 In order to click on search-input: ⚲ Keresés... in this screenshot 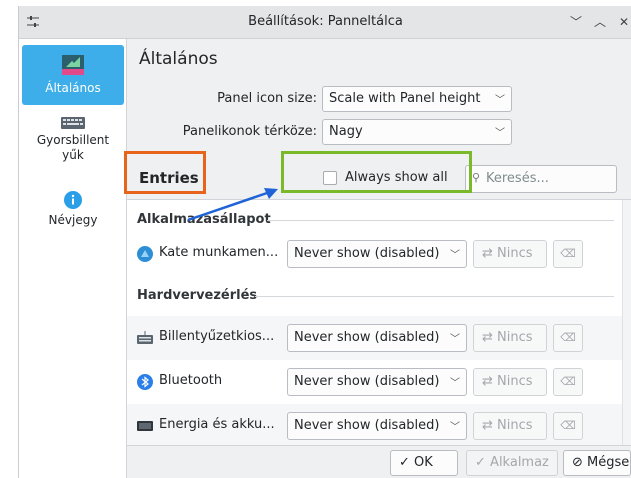, I will do `click(541, 179)`.